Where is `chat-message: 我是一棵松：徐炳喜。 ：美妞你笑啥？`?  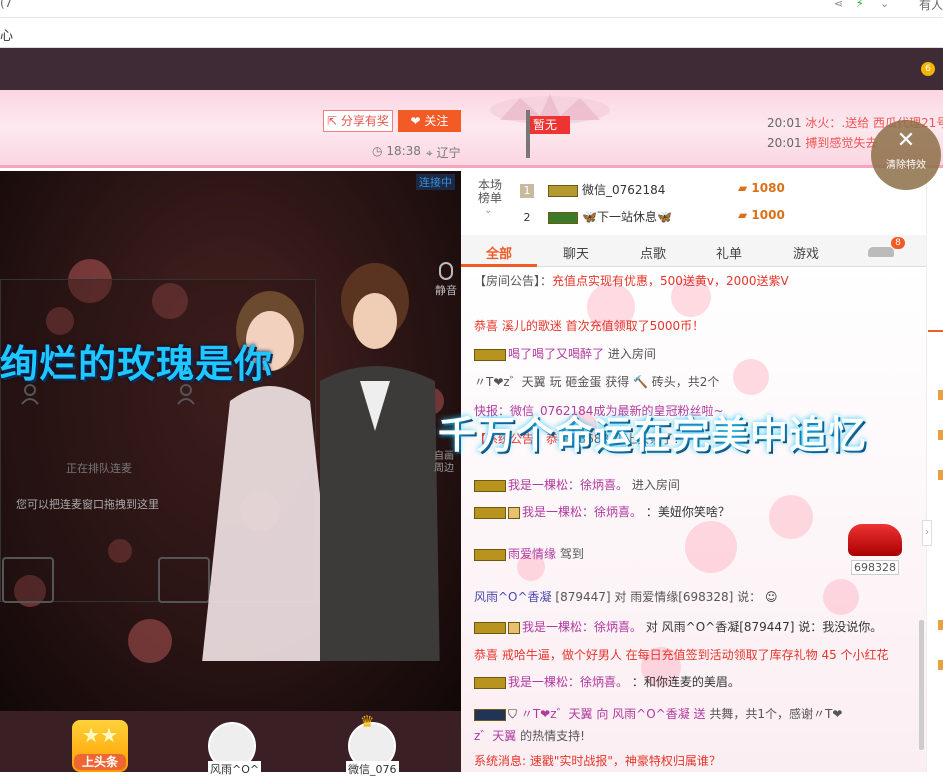 chat-message: 我是一棵松：徐炳喜。 ：美妞你笑啥？ is located at coordinates (602, 511).